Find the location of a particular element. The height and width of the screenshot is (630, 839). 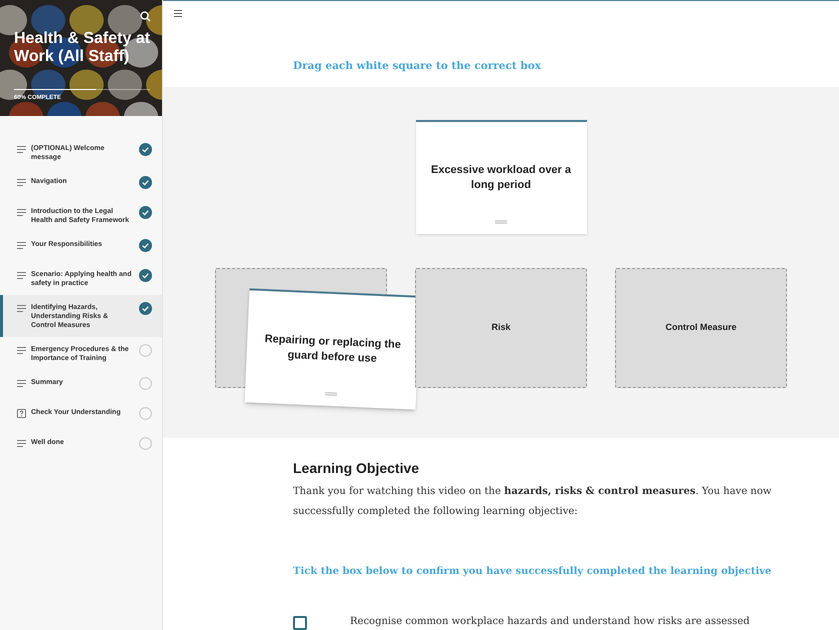

body-paragraph: Thank you for watching this video on the hazards, risks & control measures. You have now successfully completed the following learning objective: is located at coordinates (532, 502).